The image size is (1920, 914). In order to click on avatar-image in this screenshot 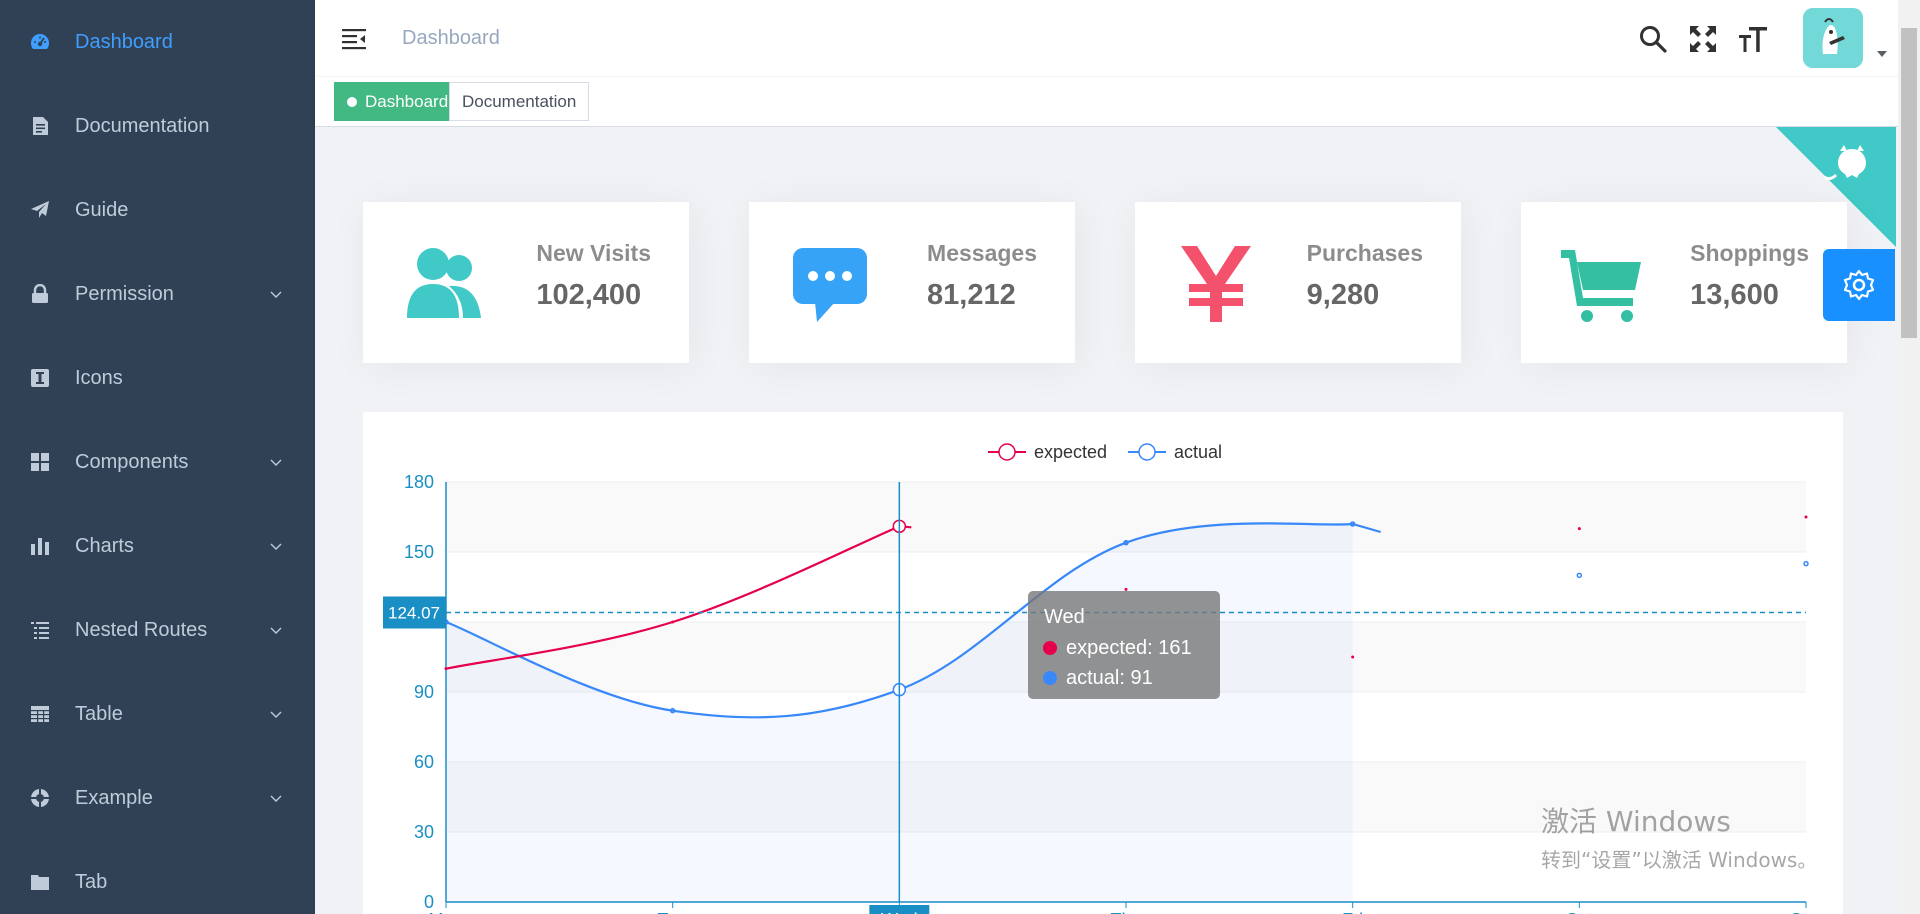, I will do `click(1833, 38)`.